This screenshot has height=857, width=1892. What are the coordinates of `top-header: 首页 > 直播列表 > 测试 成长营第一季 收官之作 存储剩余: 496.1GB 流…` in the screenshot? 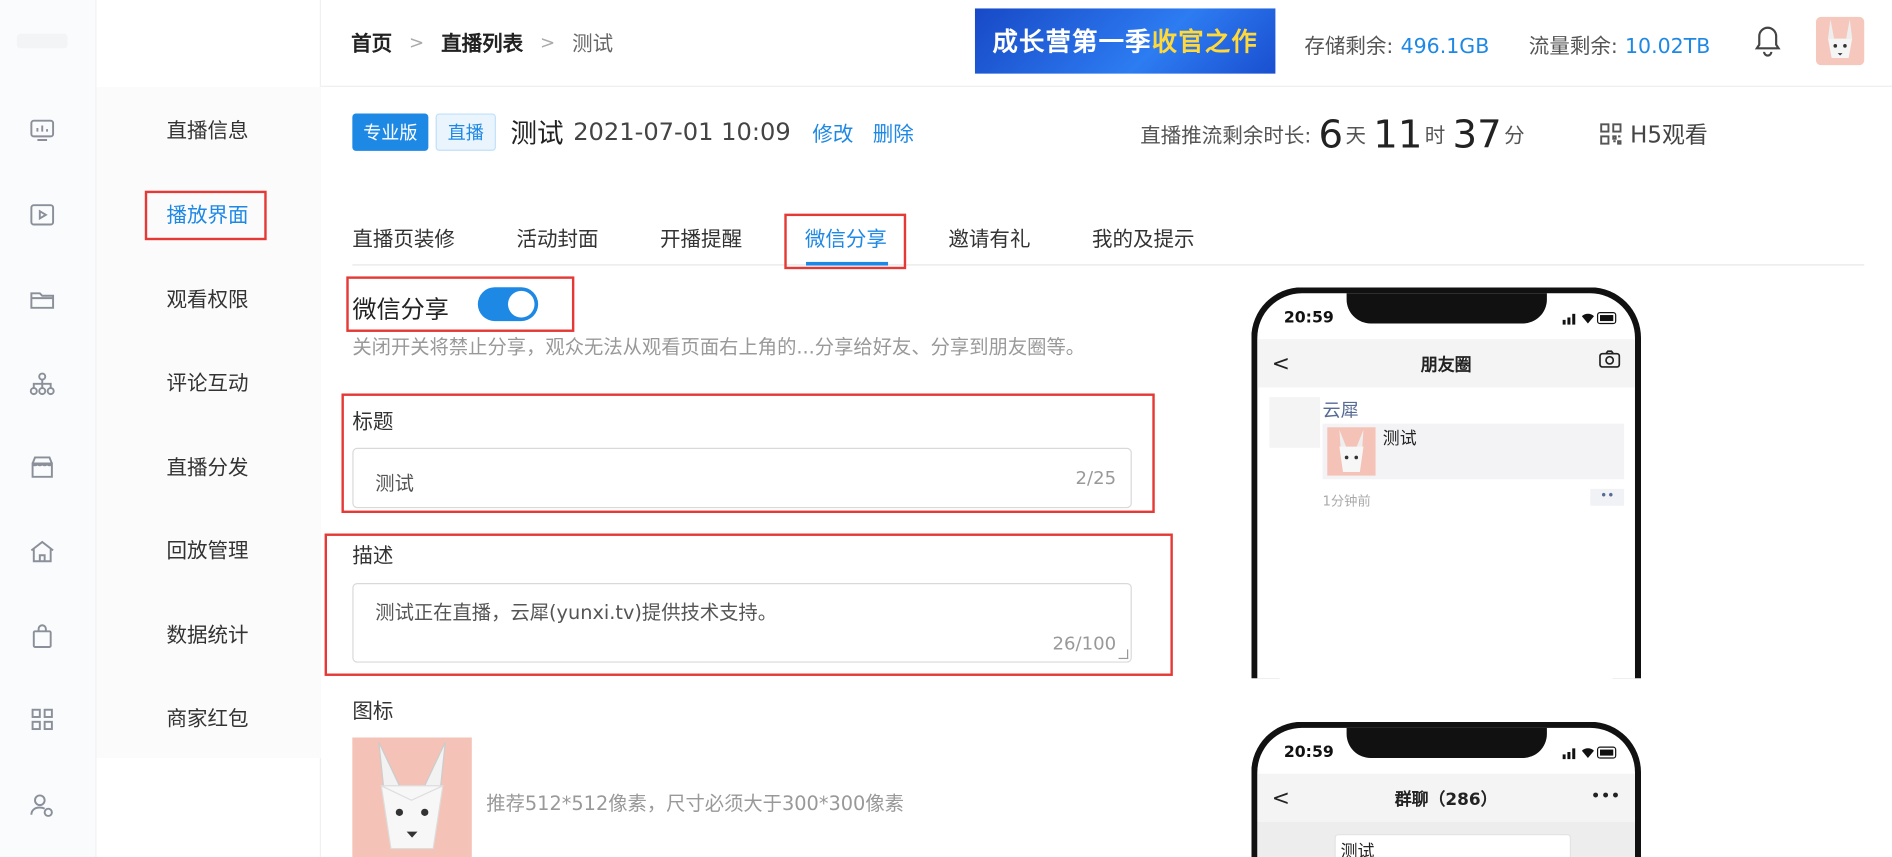 It's located at (1106, 43).